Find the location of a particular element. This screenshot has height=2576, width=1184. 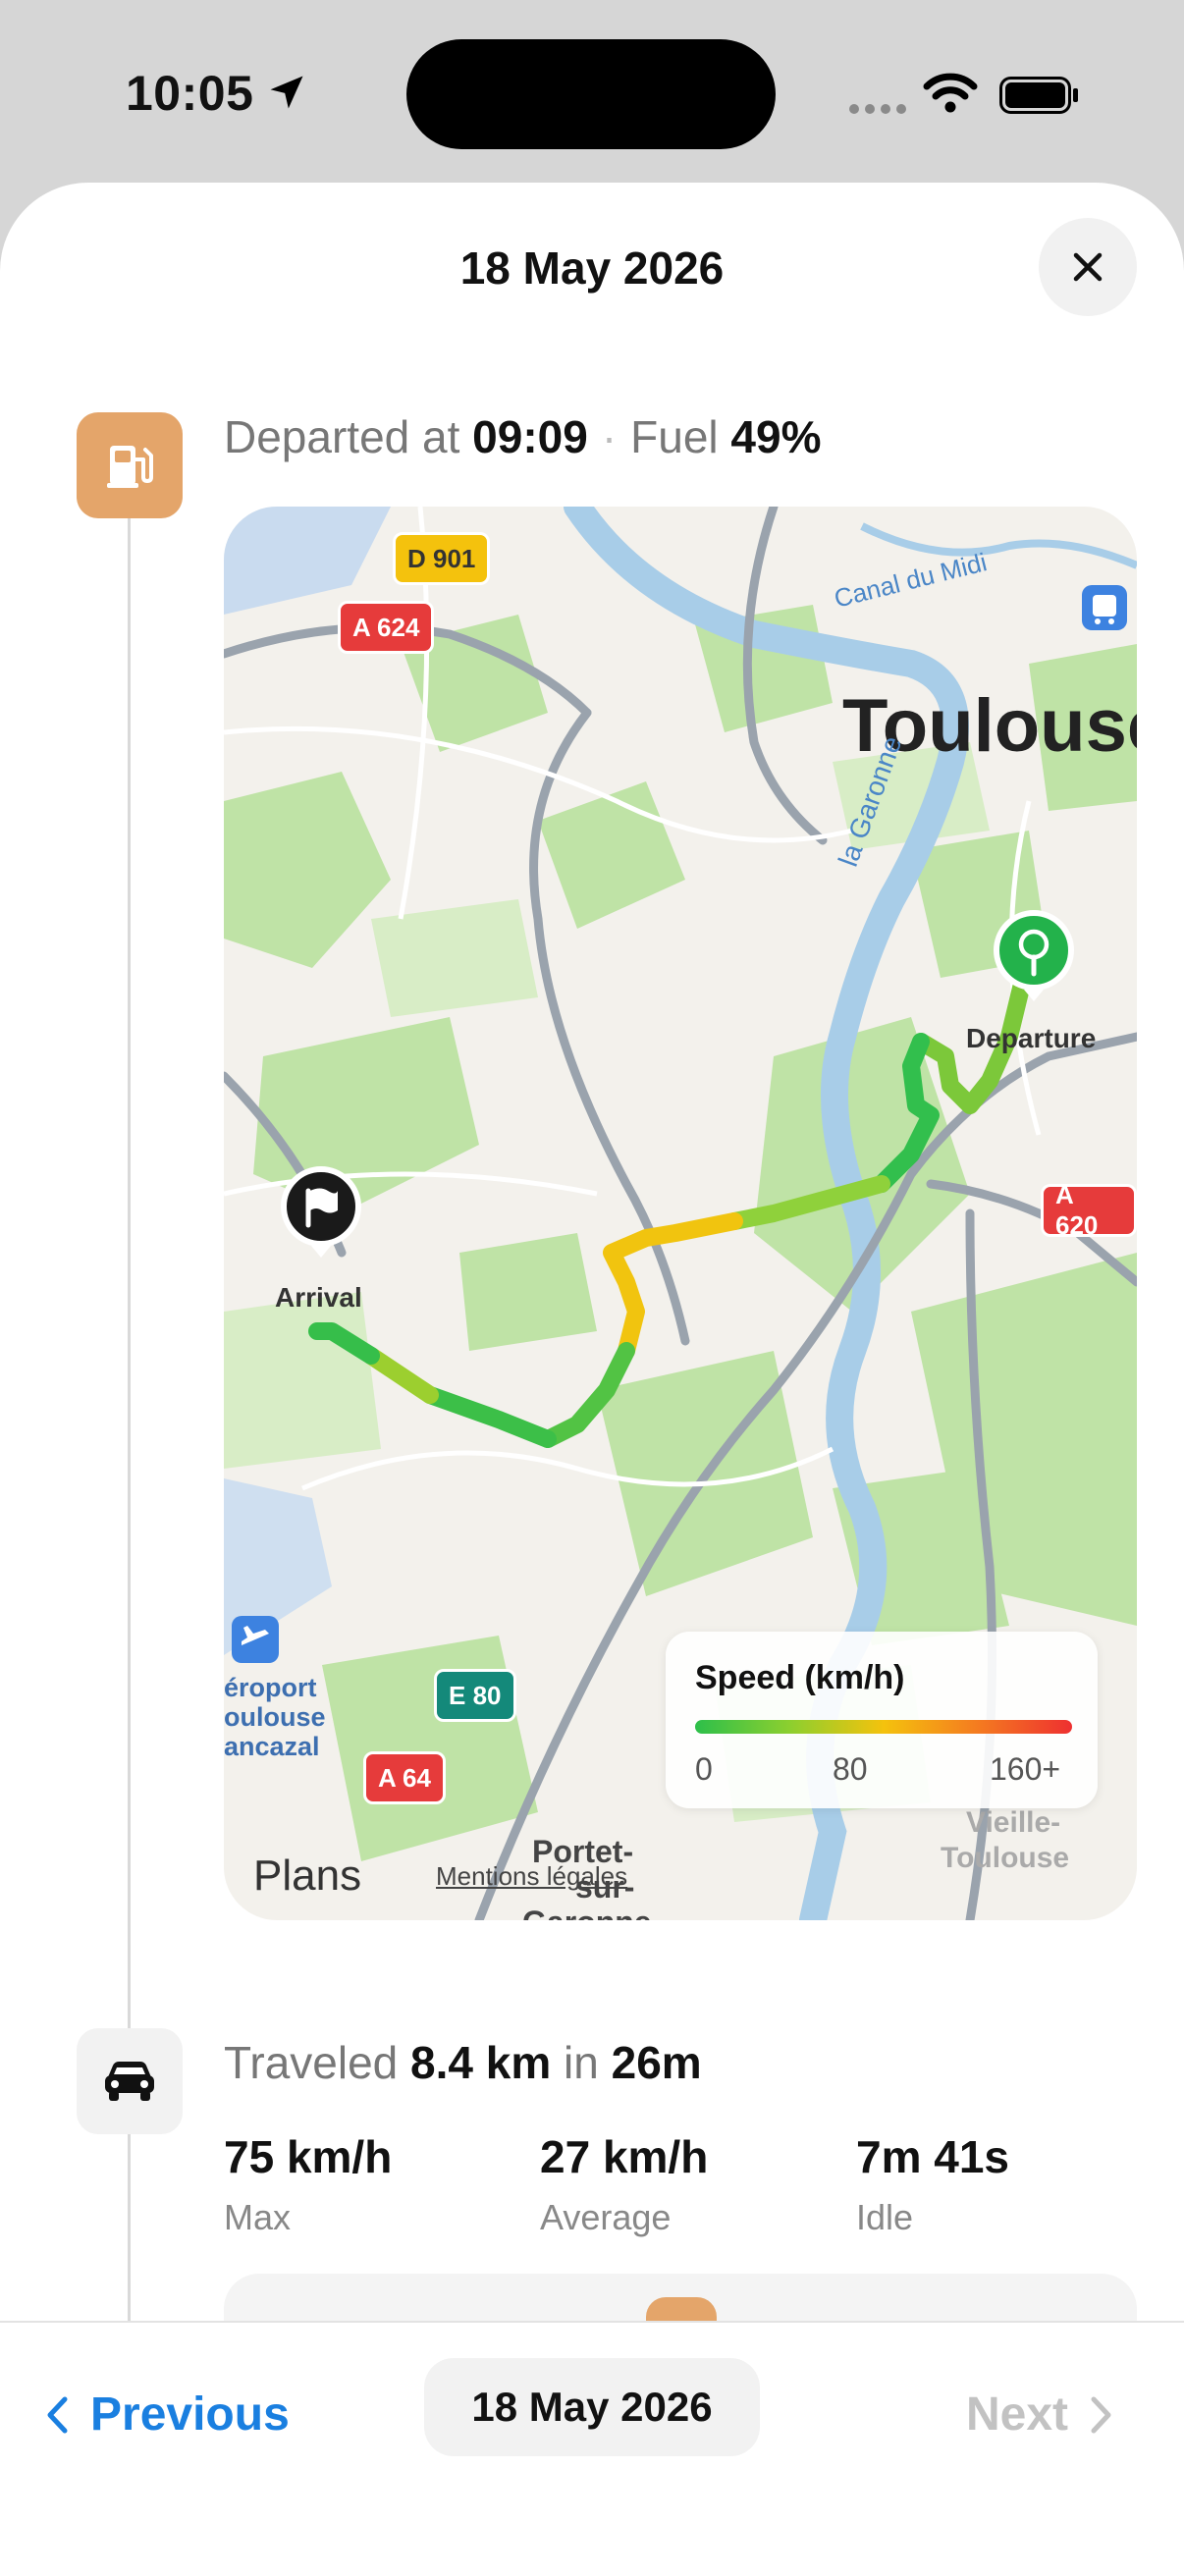

airport-label-2: oulouse is located at coordinates (275, 1717).